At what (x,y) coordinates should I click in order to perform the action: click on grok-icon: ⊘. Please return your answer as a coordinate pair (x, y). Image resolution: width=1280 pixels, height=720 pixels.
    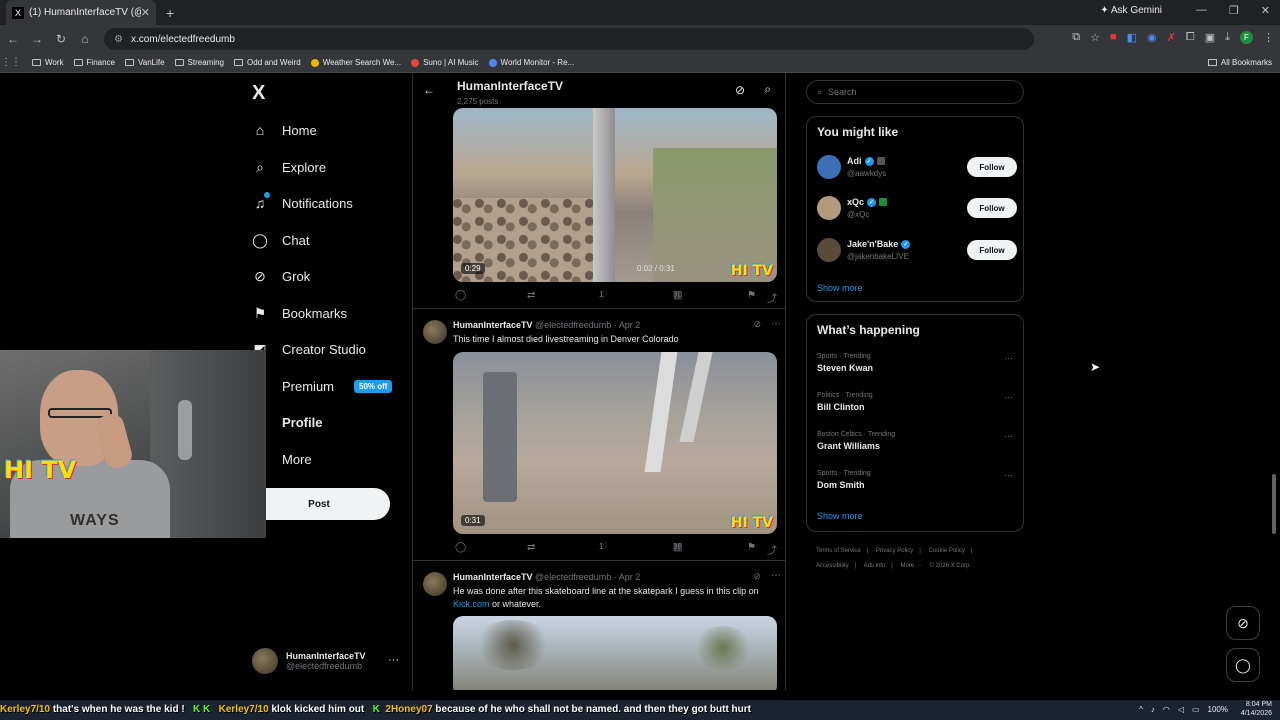
    Looking at the image, I should click on (740, 90).